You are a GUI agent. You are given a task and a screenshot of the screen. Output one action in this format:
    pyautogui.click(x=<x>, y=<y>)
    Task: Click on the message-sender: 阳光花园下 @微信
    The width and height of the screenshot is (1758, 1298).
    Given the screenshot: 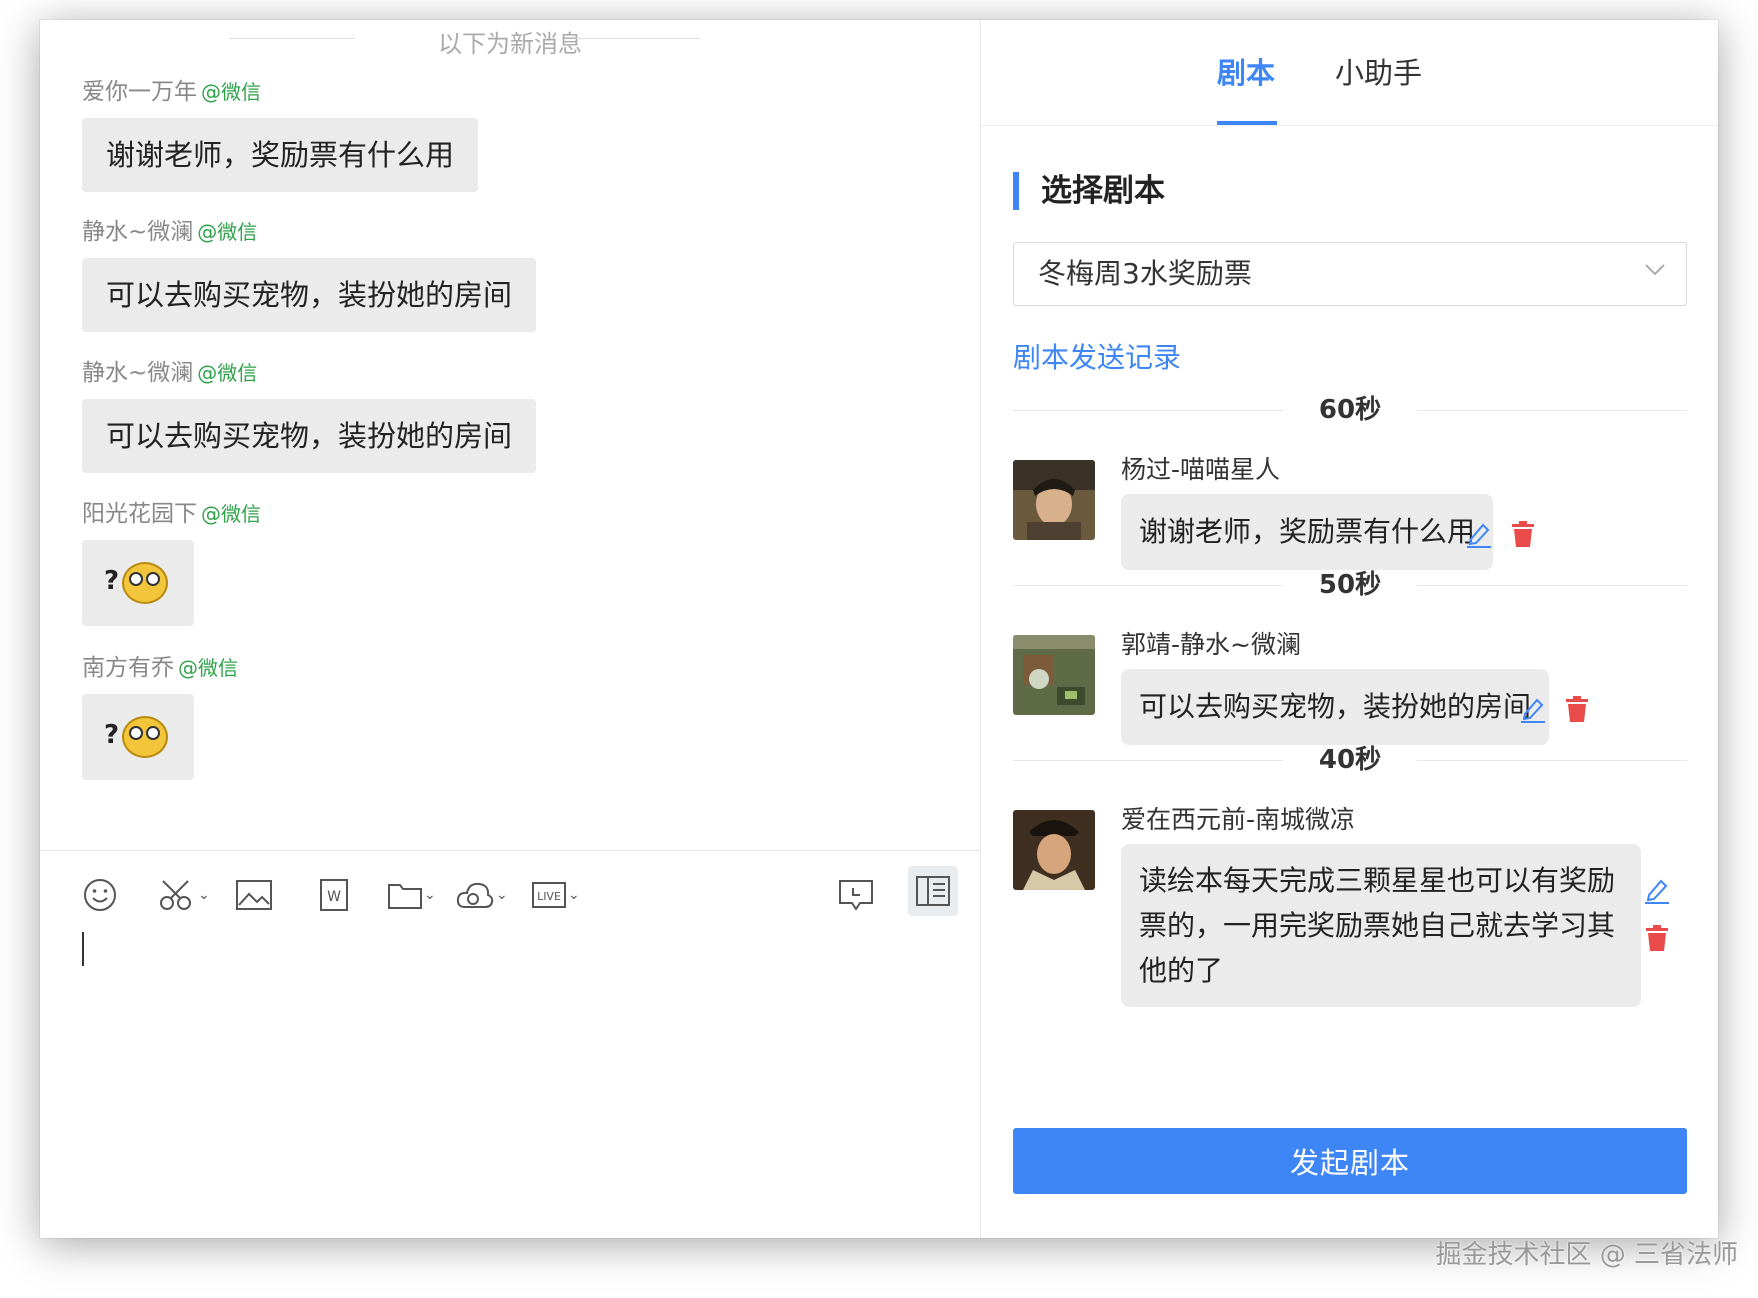 What is the action you would take?
    pyautogui.click(x=171, y=514)
    